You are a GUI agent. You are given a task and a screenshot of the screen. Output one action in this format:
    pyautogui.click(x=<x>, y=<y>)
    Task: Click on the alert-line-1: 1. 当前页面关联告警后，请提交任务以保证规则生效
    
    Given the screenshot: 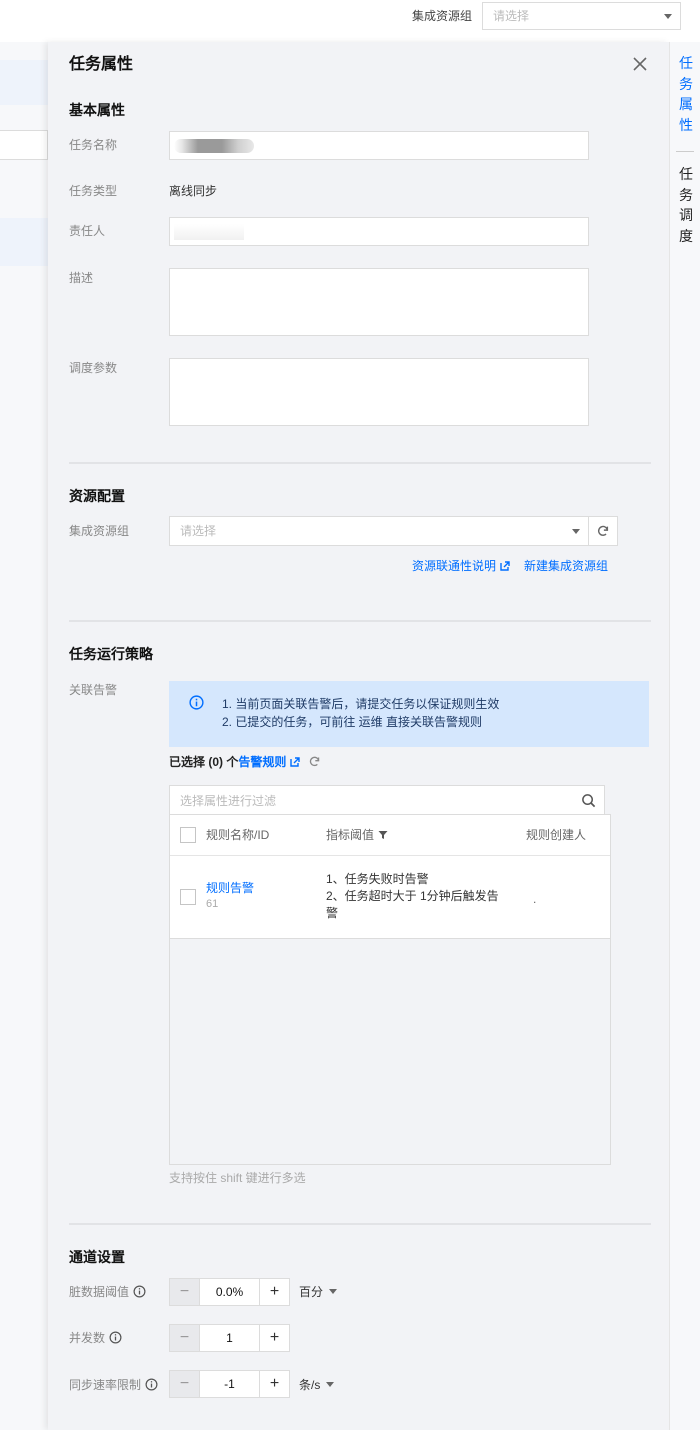 What is the action you would take?
    pyautogui.click(x=361, y=704)
    